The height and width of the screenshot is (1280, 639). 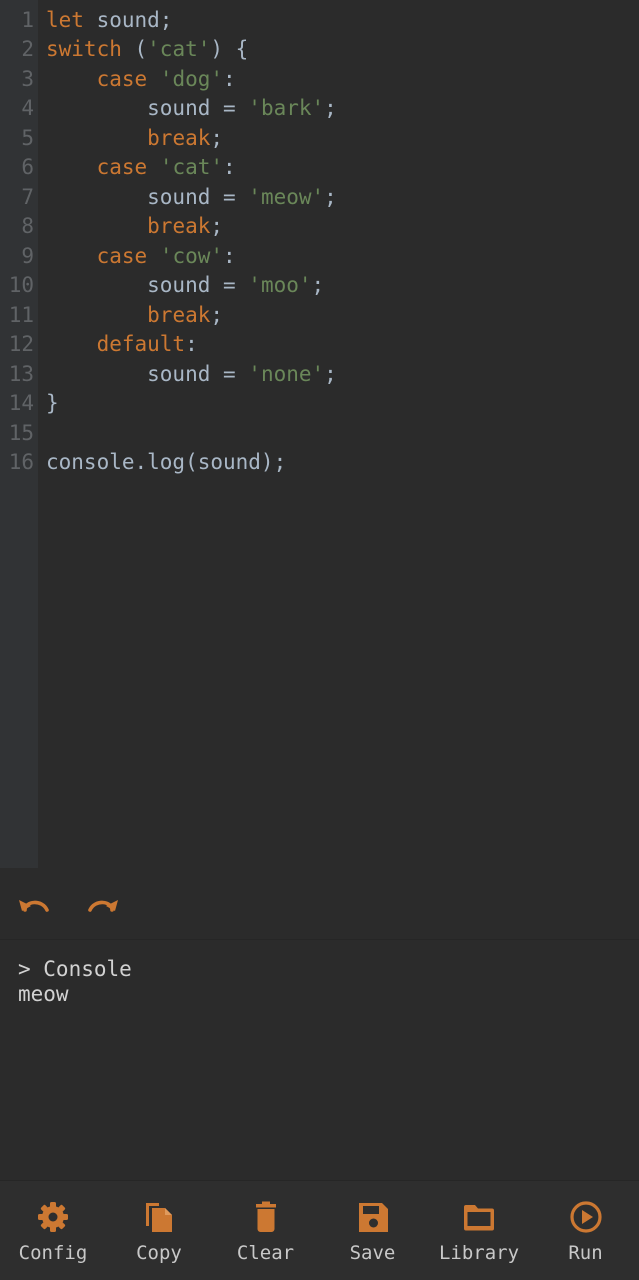 I want to click on config-button: Config, so click(x=53, y=1230).